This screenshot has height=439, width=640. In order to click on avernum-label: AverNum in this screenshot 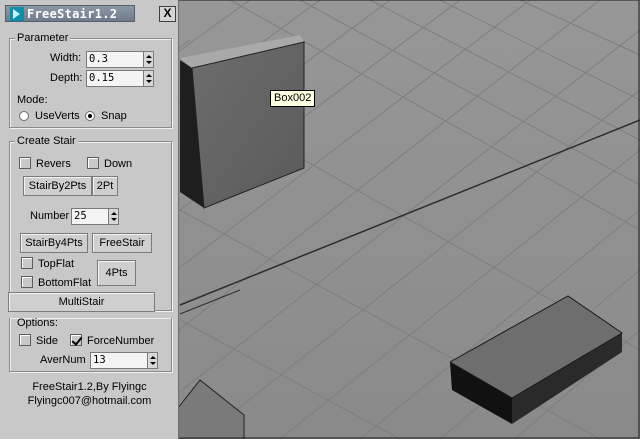, I will do `click(63, 360)`.